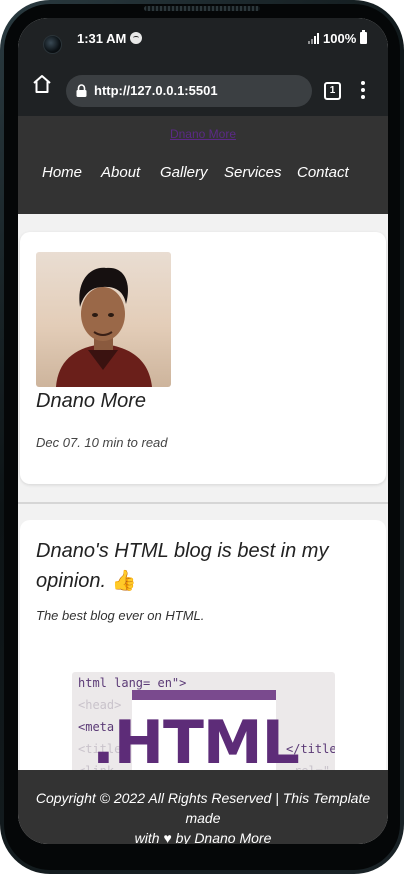 Image resolution: width=404 pixels, height=874 pixels. What do you see at coordinates (120, 172) in the screenshot?
I see `nav-about: About` at bounding box center [120, 172].